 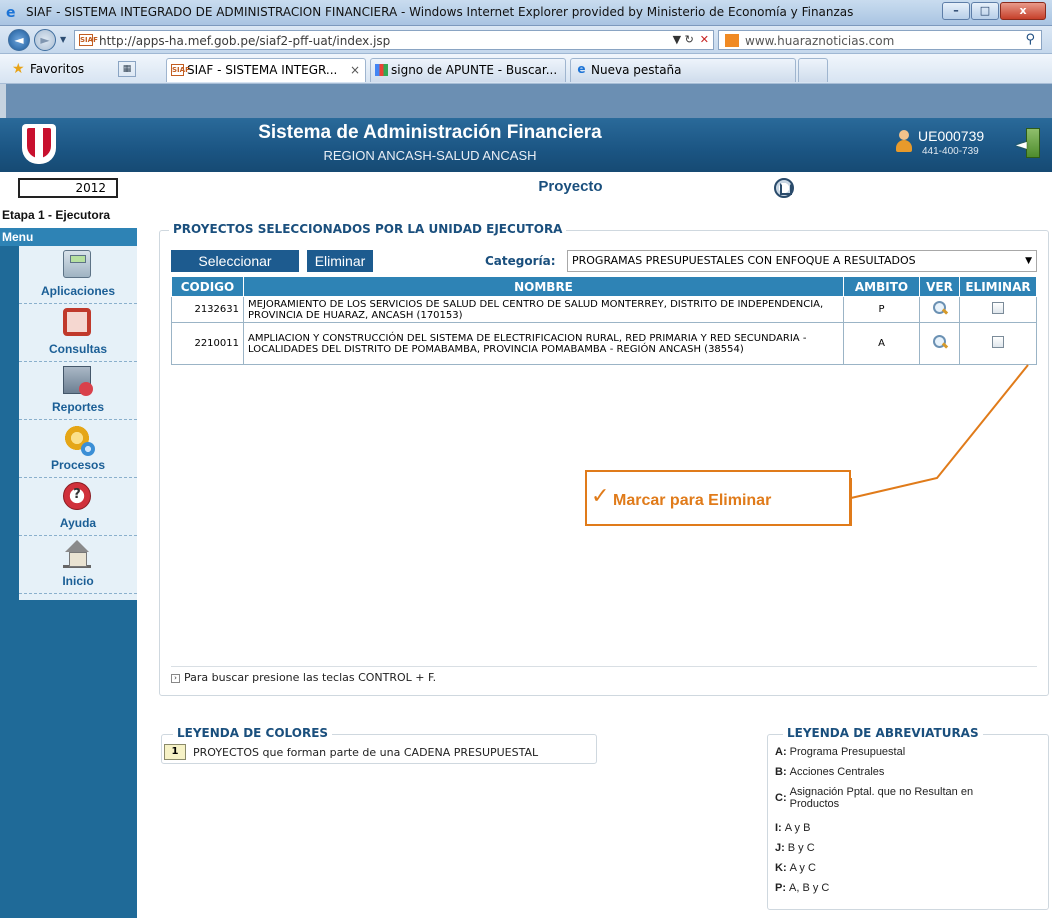 What do you see at coordinates (881, 286) in the screenshot?
I see `col-ambito: AMBITO` at bounding box center [881, 286].